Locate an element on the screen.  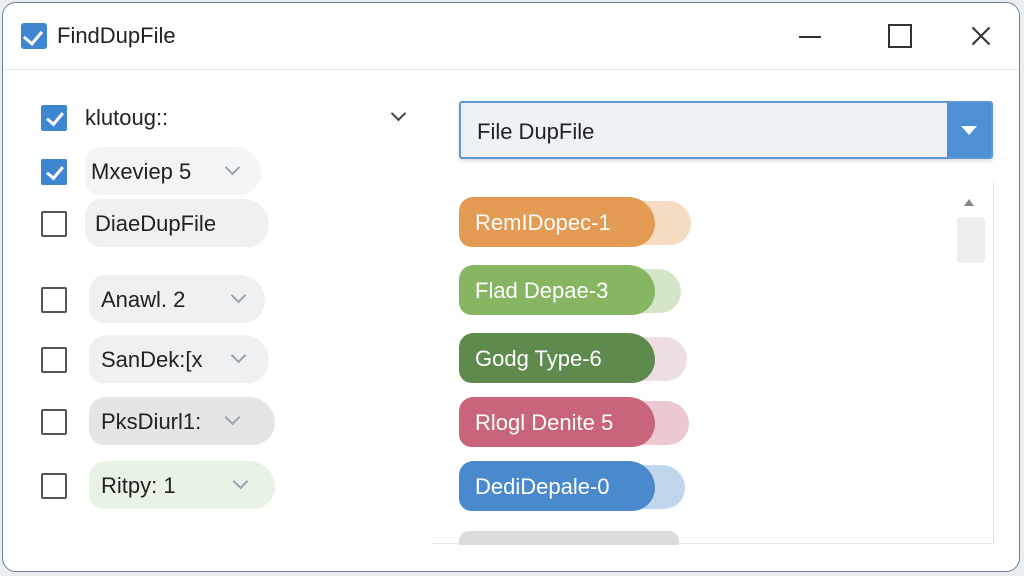
option-row-2: DiaeDupFile is located at coordinates (156, 223).